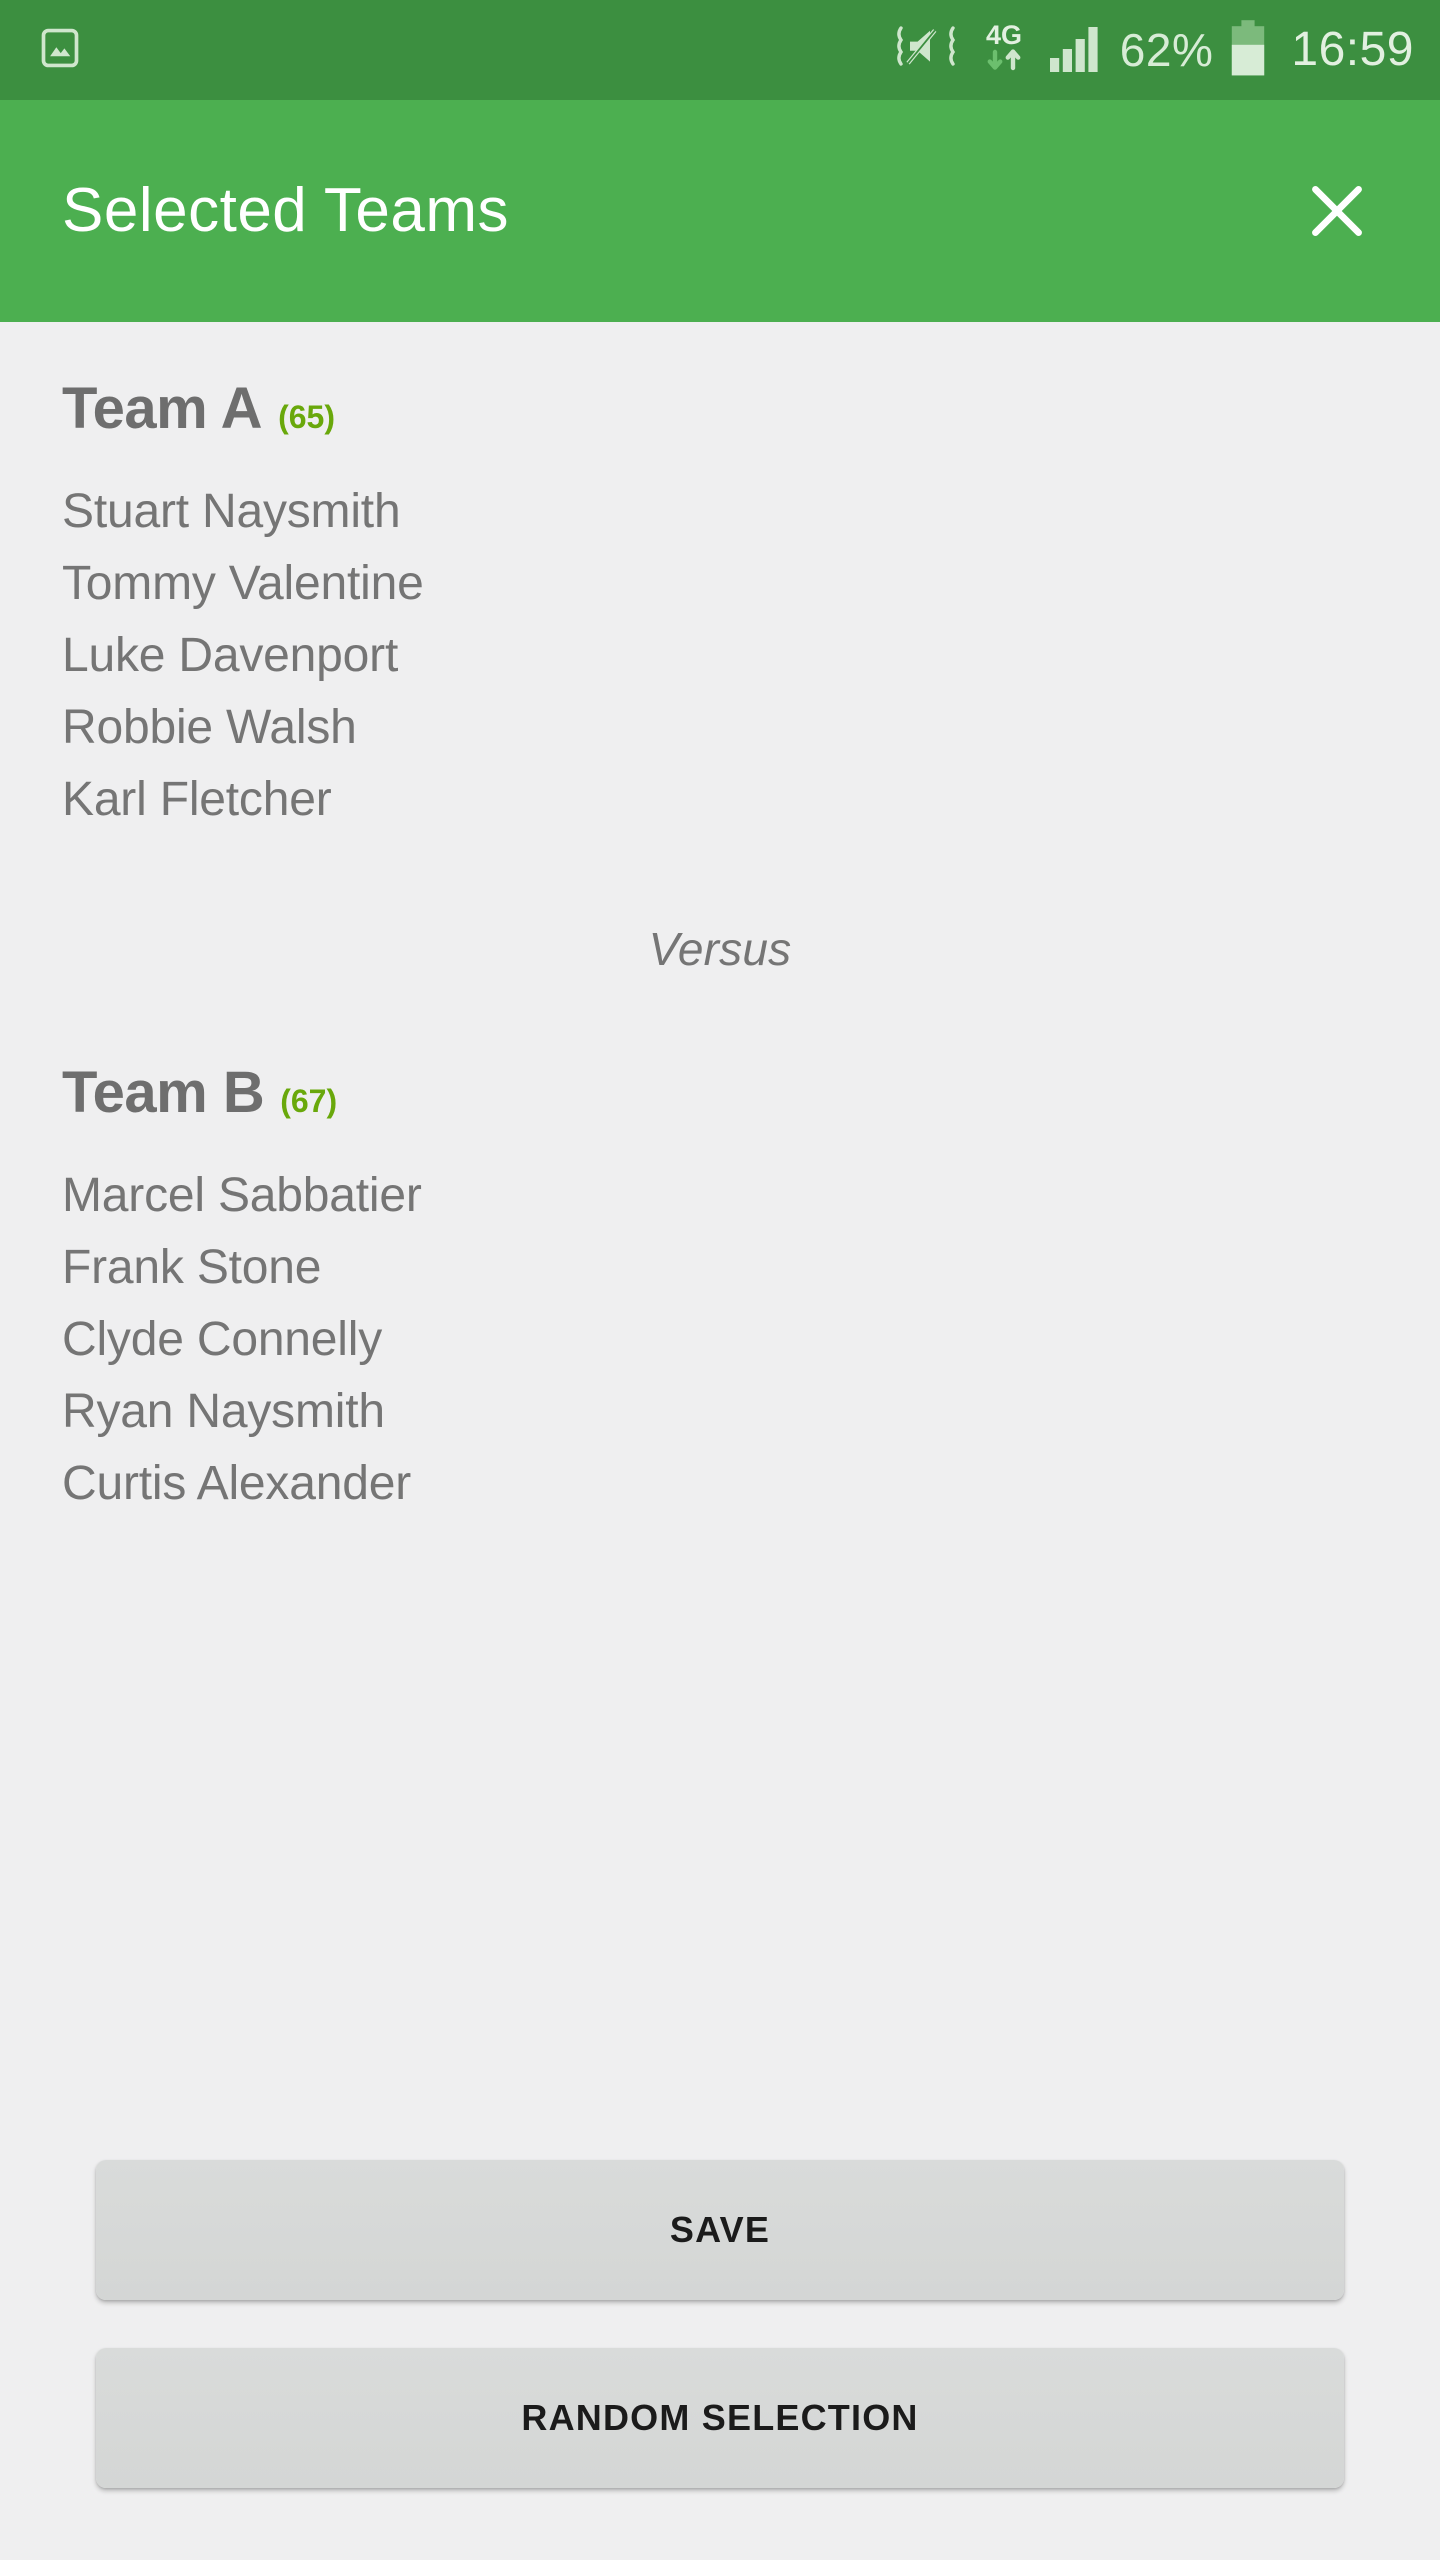 The width and height of the screenshot is (1440, 2560). What do you see at coordinates (162, 408) in the screenshot?
I see `team-a-name: Team A` at bounding box center [162, 408].